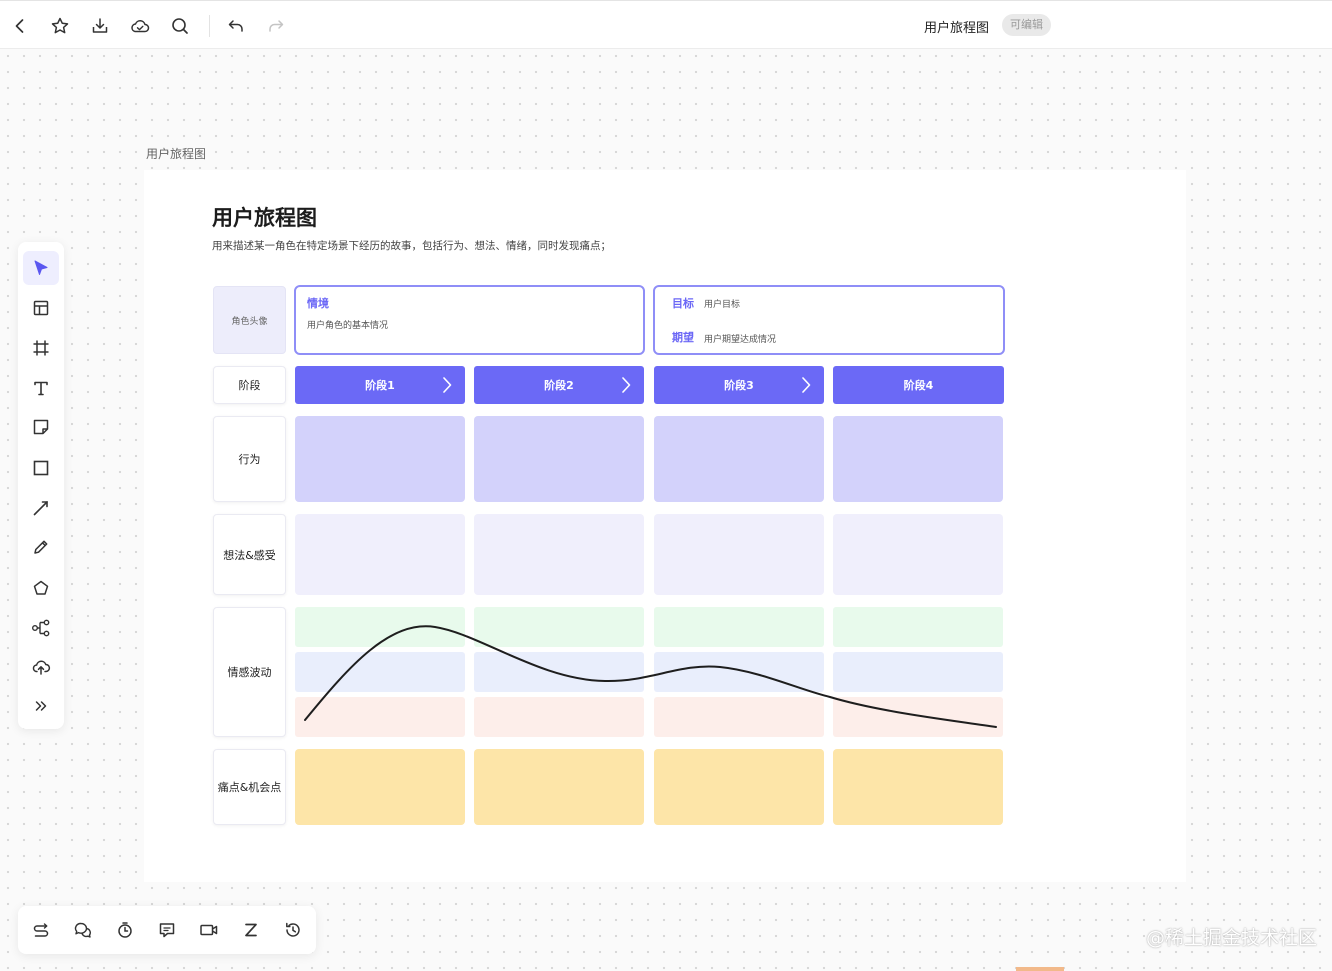 The width and height of the screenshot is (1332, 971). Describe the element at coordinates (41, 485) in the screenshot. I see `left-toolbar` at that location.